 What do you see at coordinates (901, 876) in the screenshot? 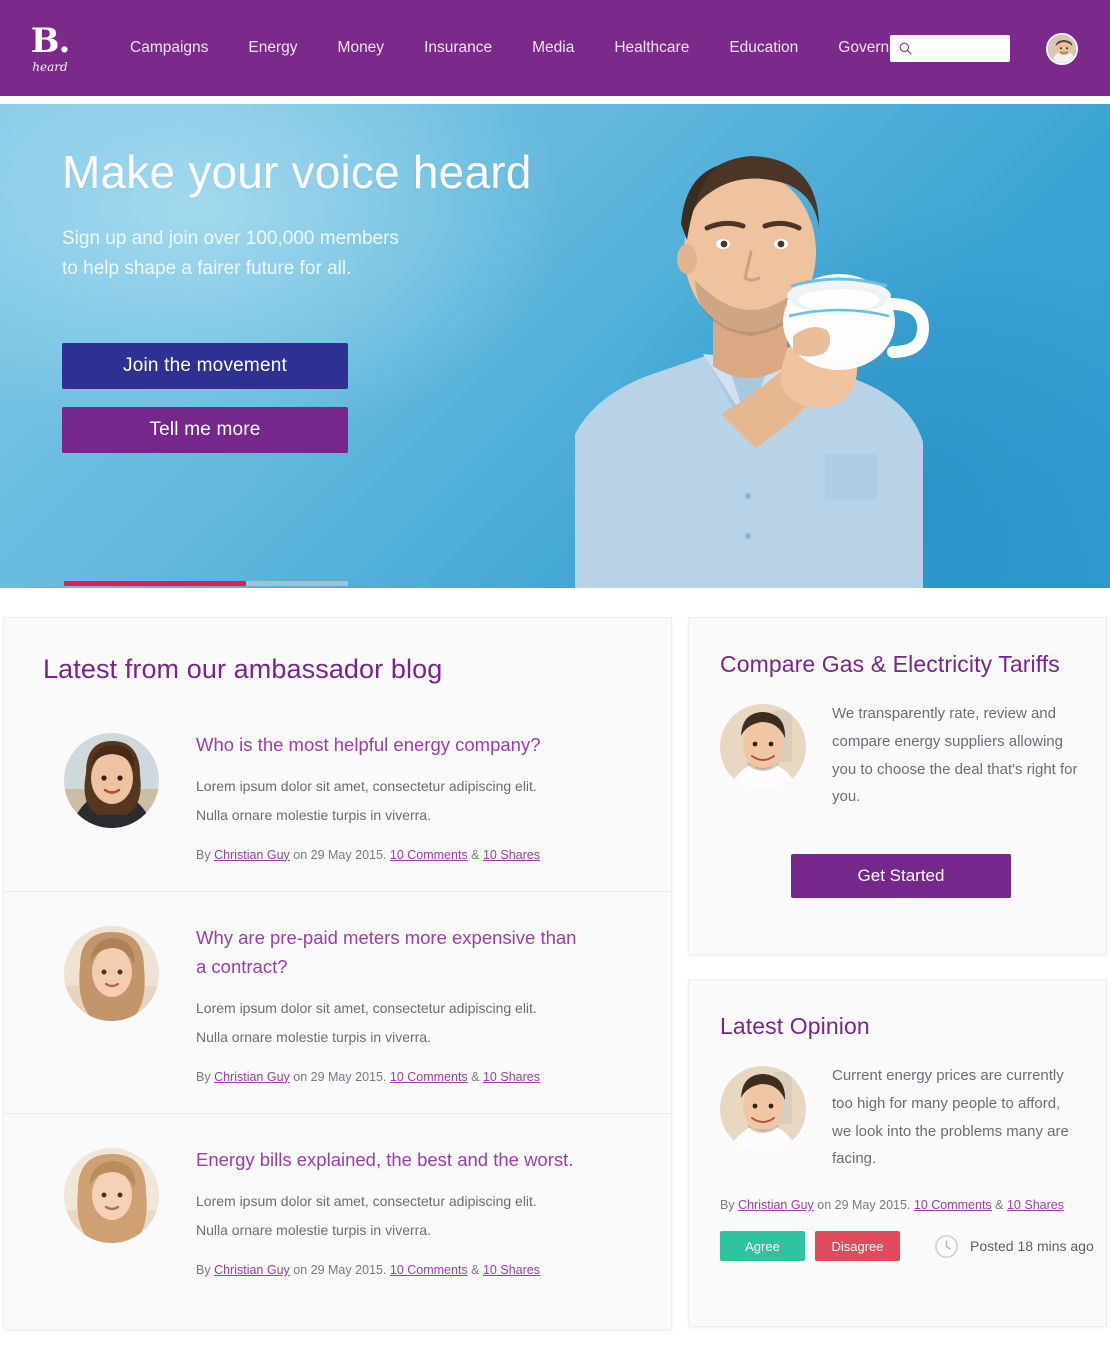
I see `get-started-button: Get Started` at bounding box center [901, 876].